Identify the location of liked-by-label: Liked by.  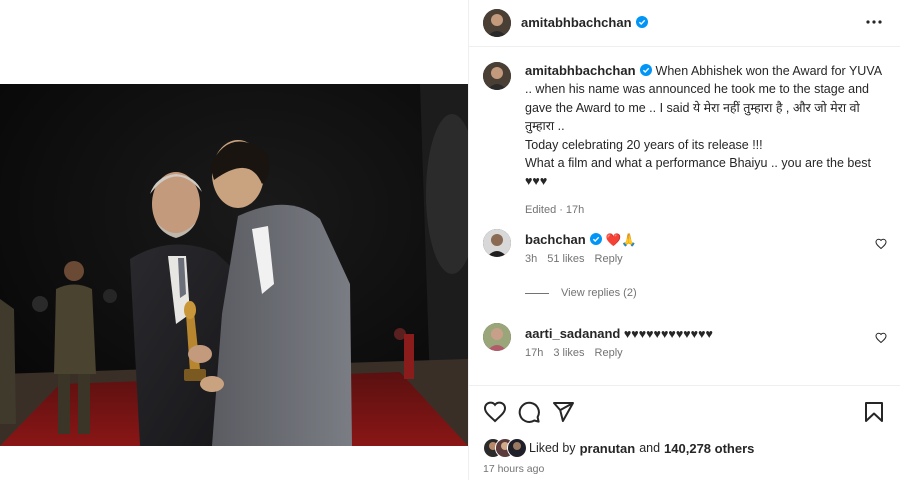
(552, 448).